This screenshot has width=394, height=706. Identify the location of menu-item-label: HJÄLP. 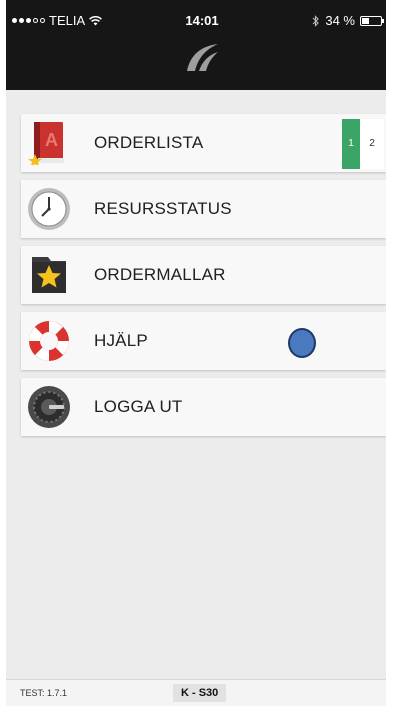
(121, 340).